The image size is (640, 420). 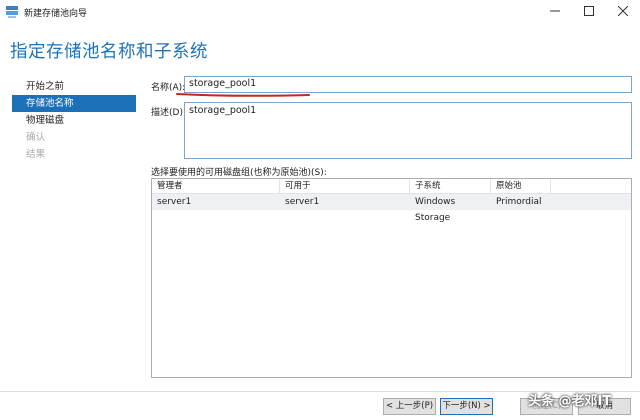 I want to click on nav-item-confirmation: 确认, so click(x=36, y=137).